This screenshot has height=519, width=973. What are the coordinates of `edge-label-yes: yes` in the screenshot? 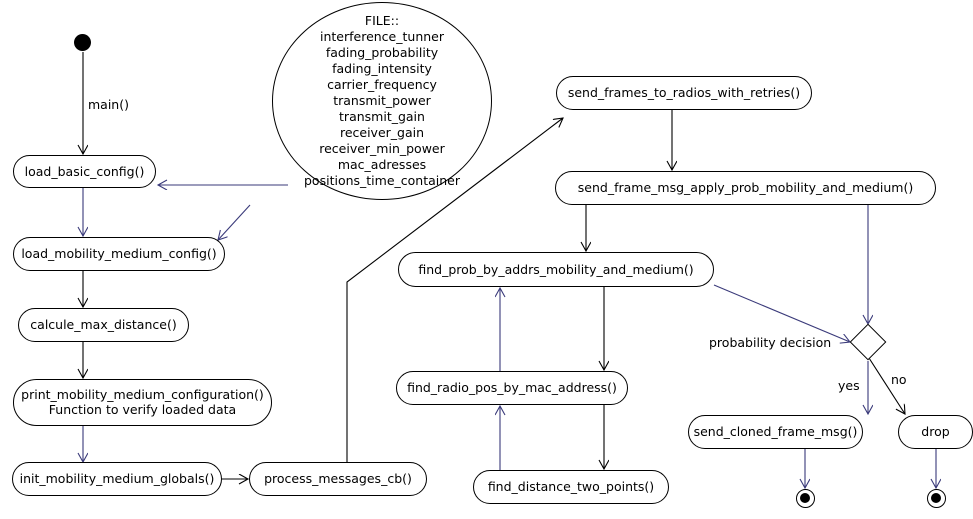 It's located at (849, 385).